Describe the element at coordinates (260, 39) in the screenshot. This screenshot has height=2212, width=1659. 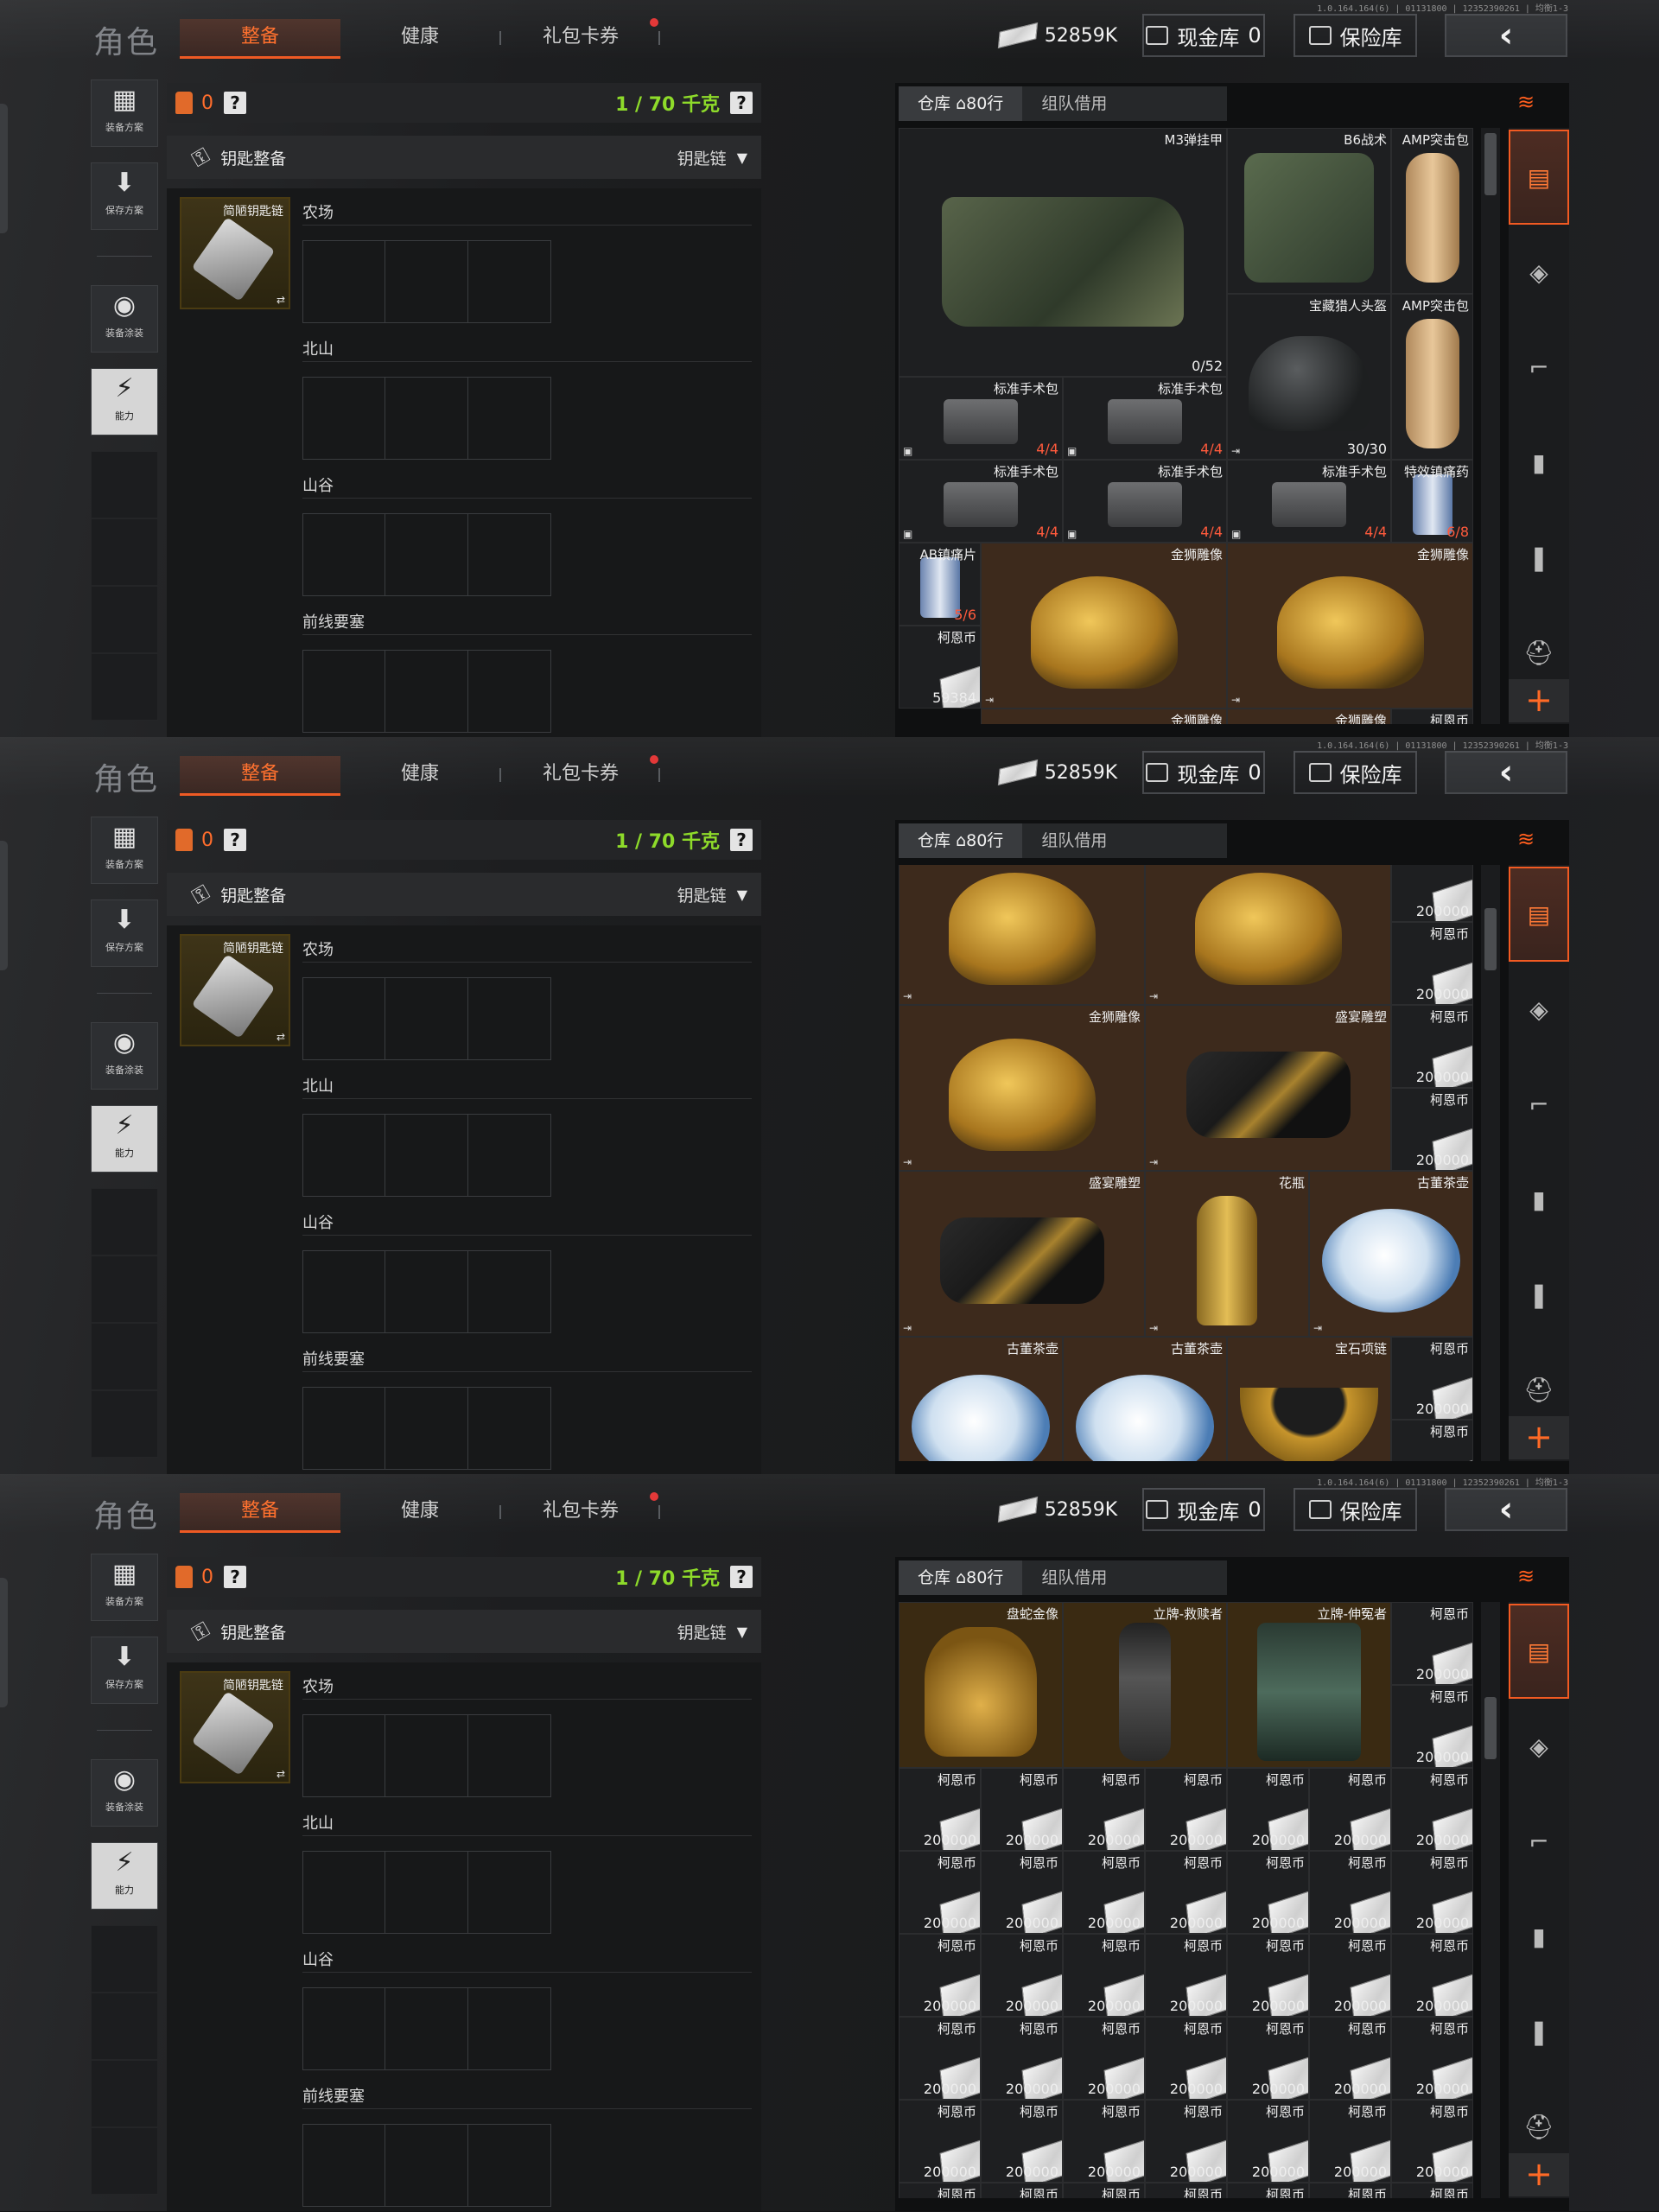
I see `tab-loadout: 整备` at that location.